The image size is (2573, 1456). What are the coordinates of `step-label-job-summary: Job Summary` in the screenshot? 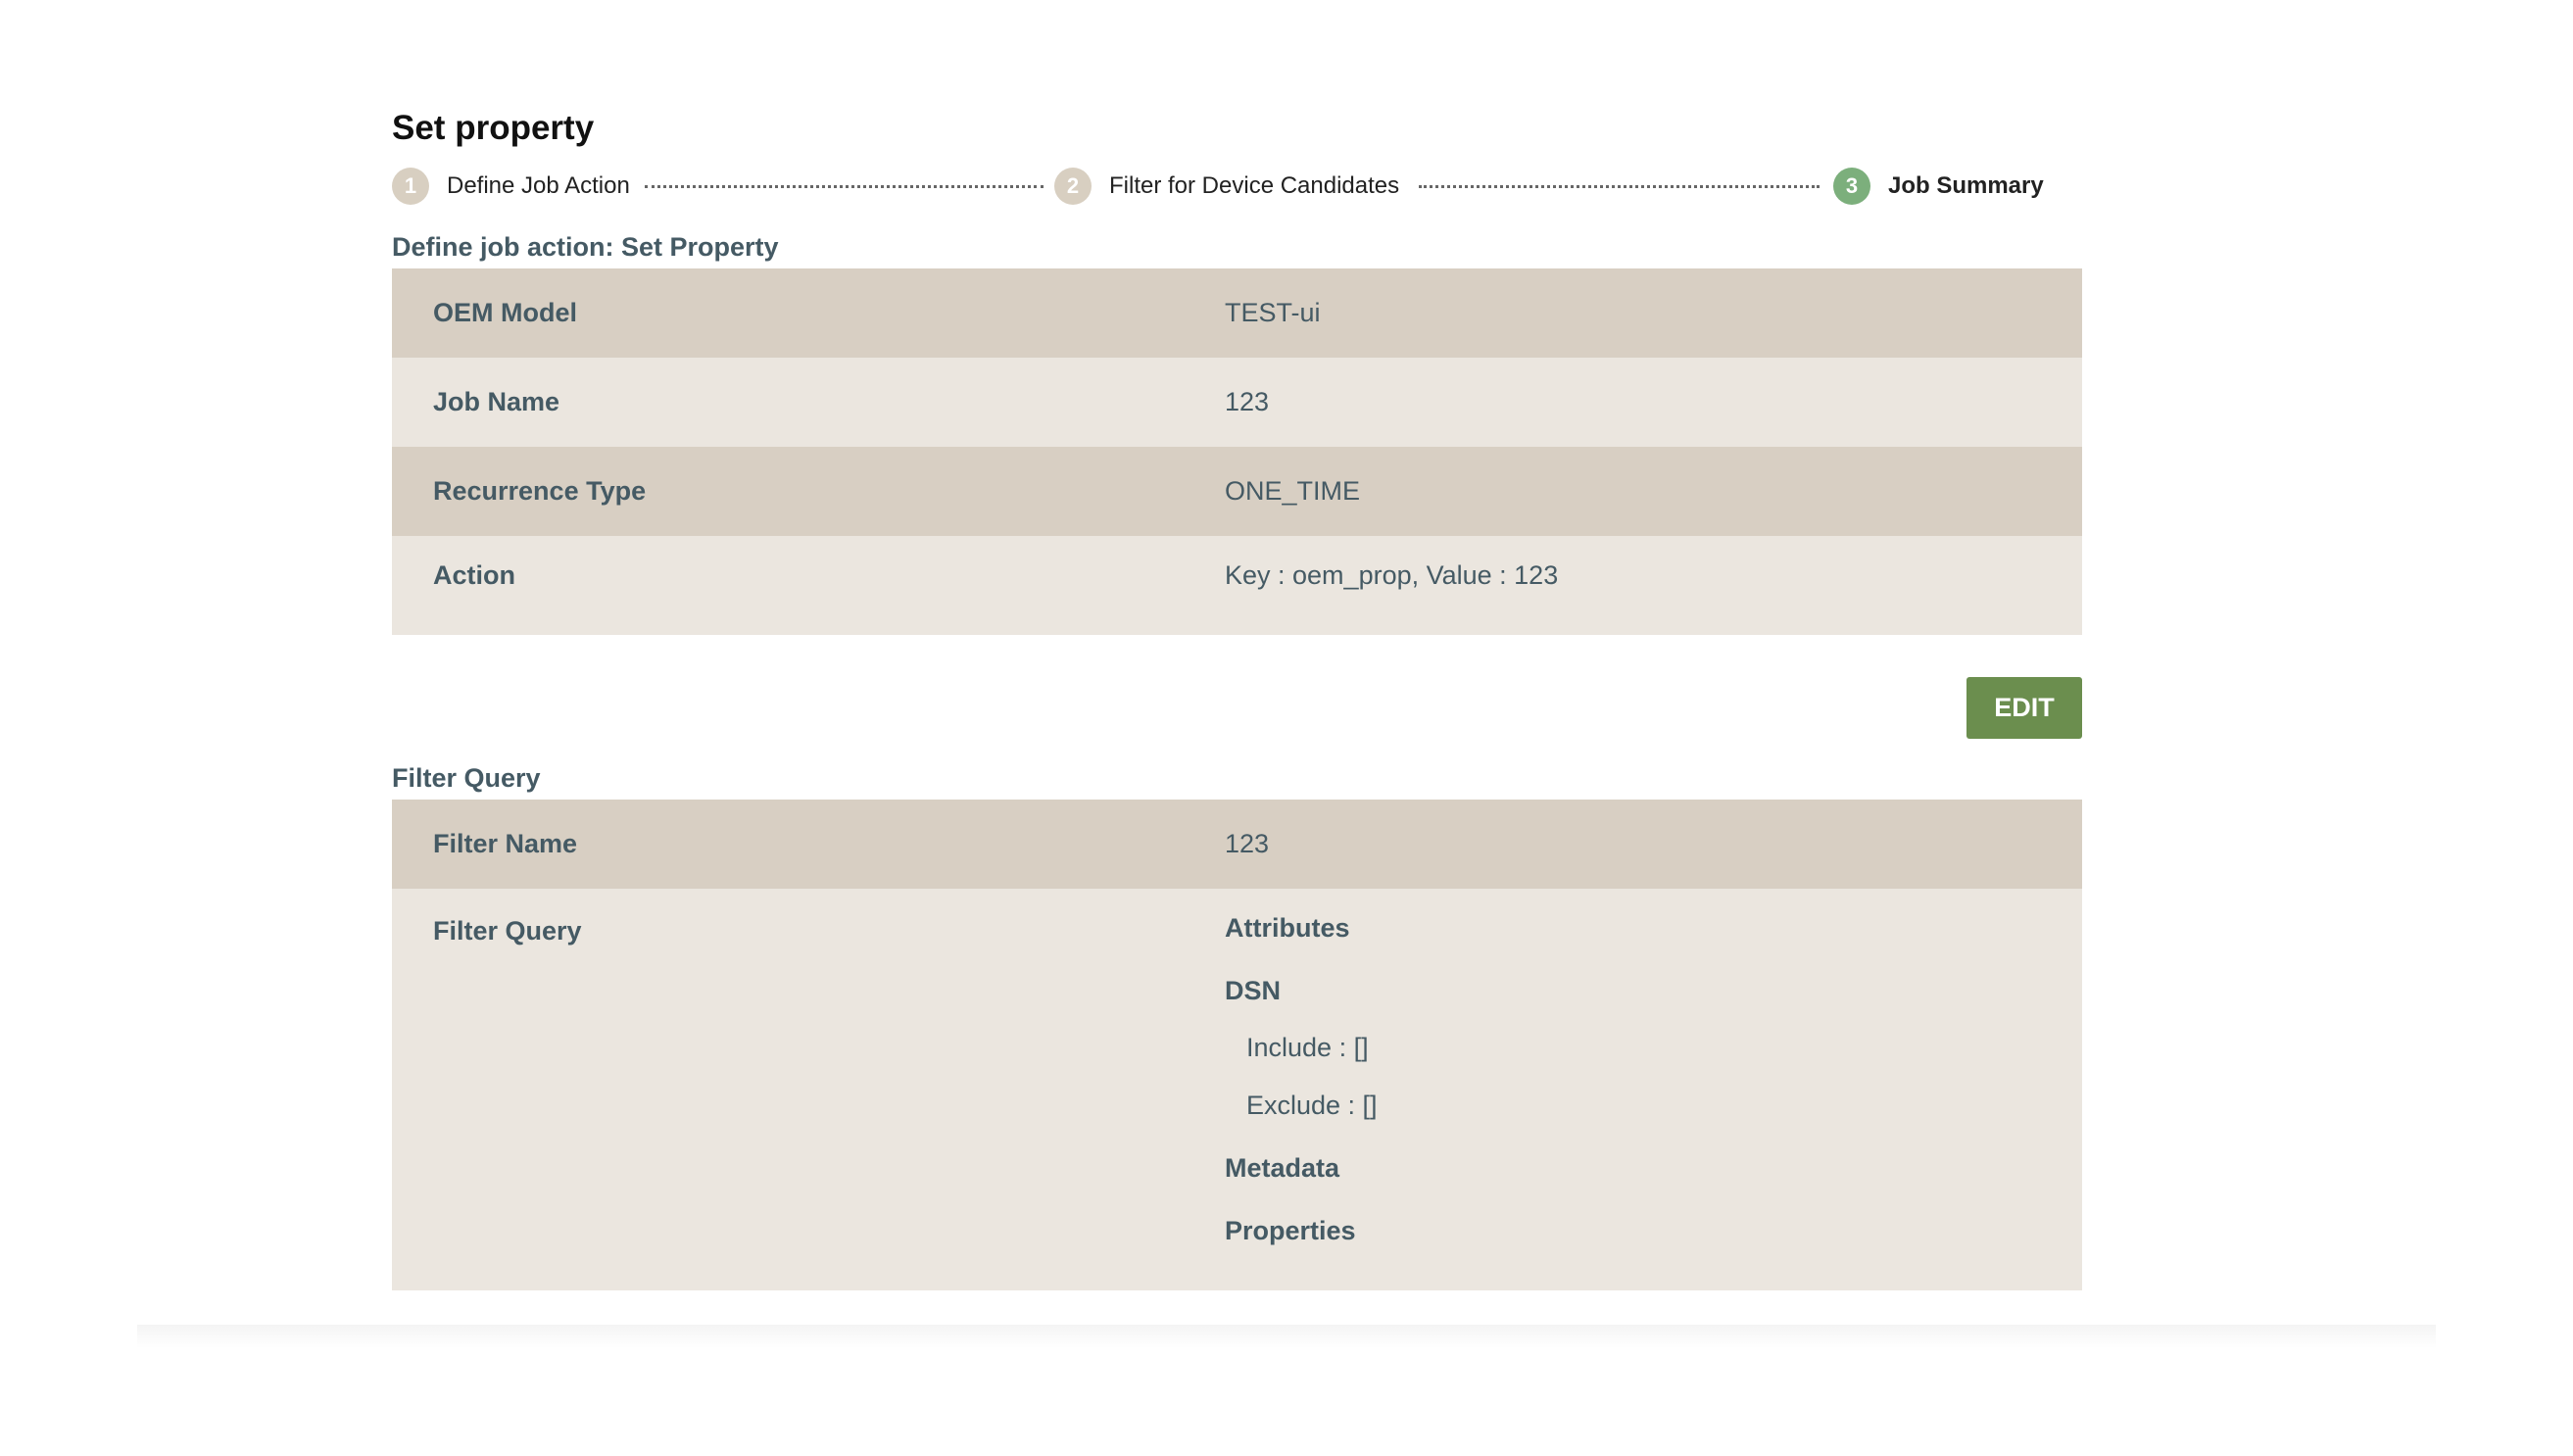 It's located at (1966, 185).